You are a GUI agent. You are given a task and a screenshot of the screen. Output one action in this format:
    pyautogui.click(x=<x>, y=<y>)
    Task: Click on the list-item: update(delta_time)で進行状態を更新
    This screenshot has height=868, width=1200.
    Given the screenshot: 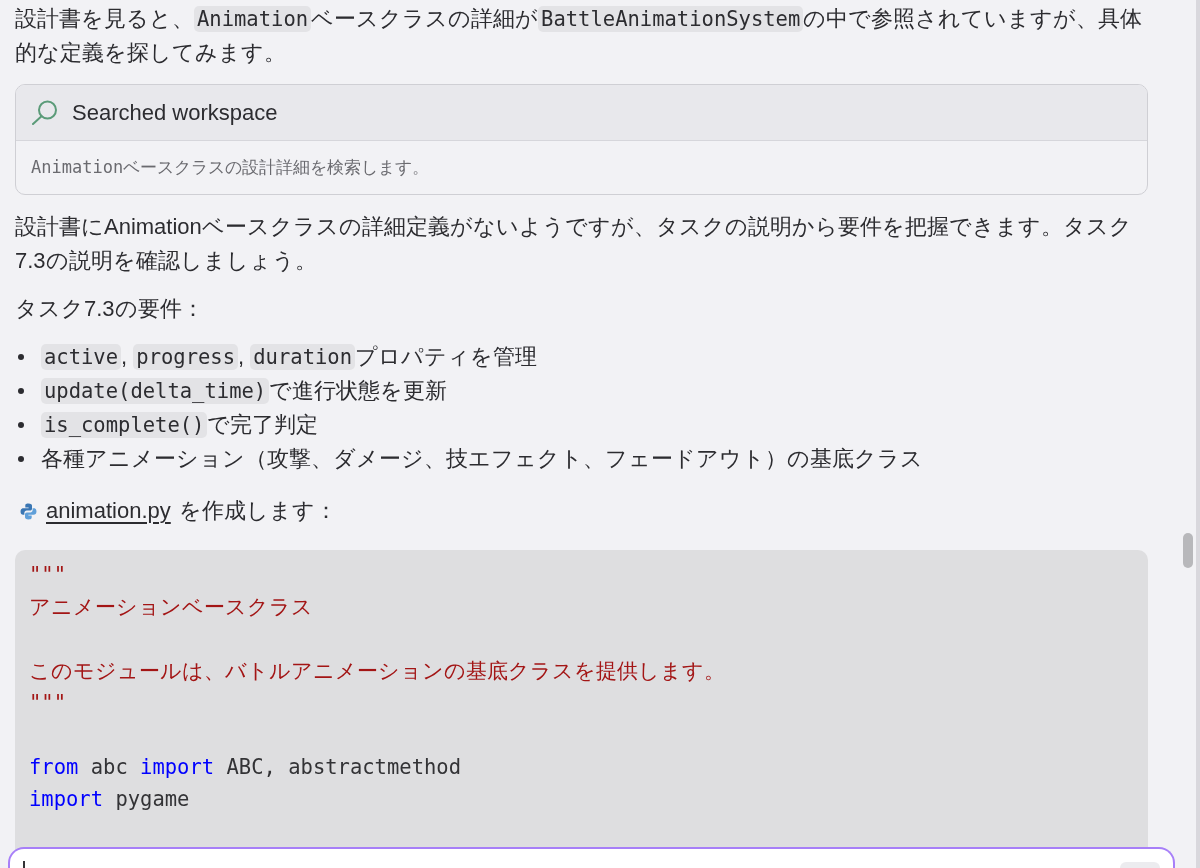 What is the action you would take?
    pyautogui.click(x=244, y=391)
    